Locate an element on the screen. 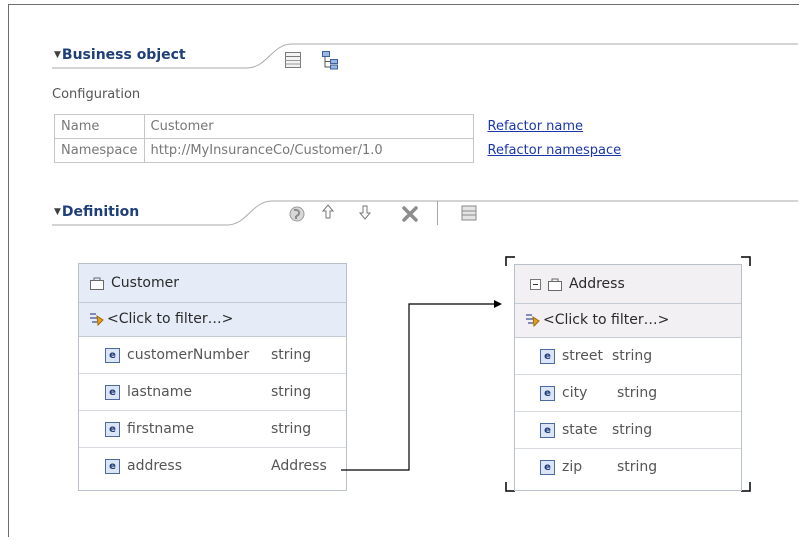 The width and height of the screenshot is (806, 540). field-name: city is located at coordinates (575, 393).